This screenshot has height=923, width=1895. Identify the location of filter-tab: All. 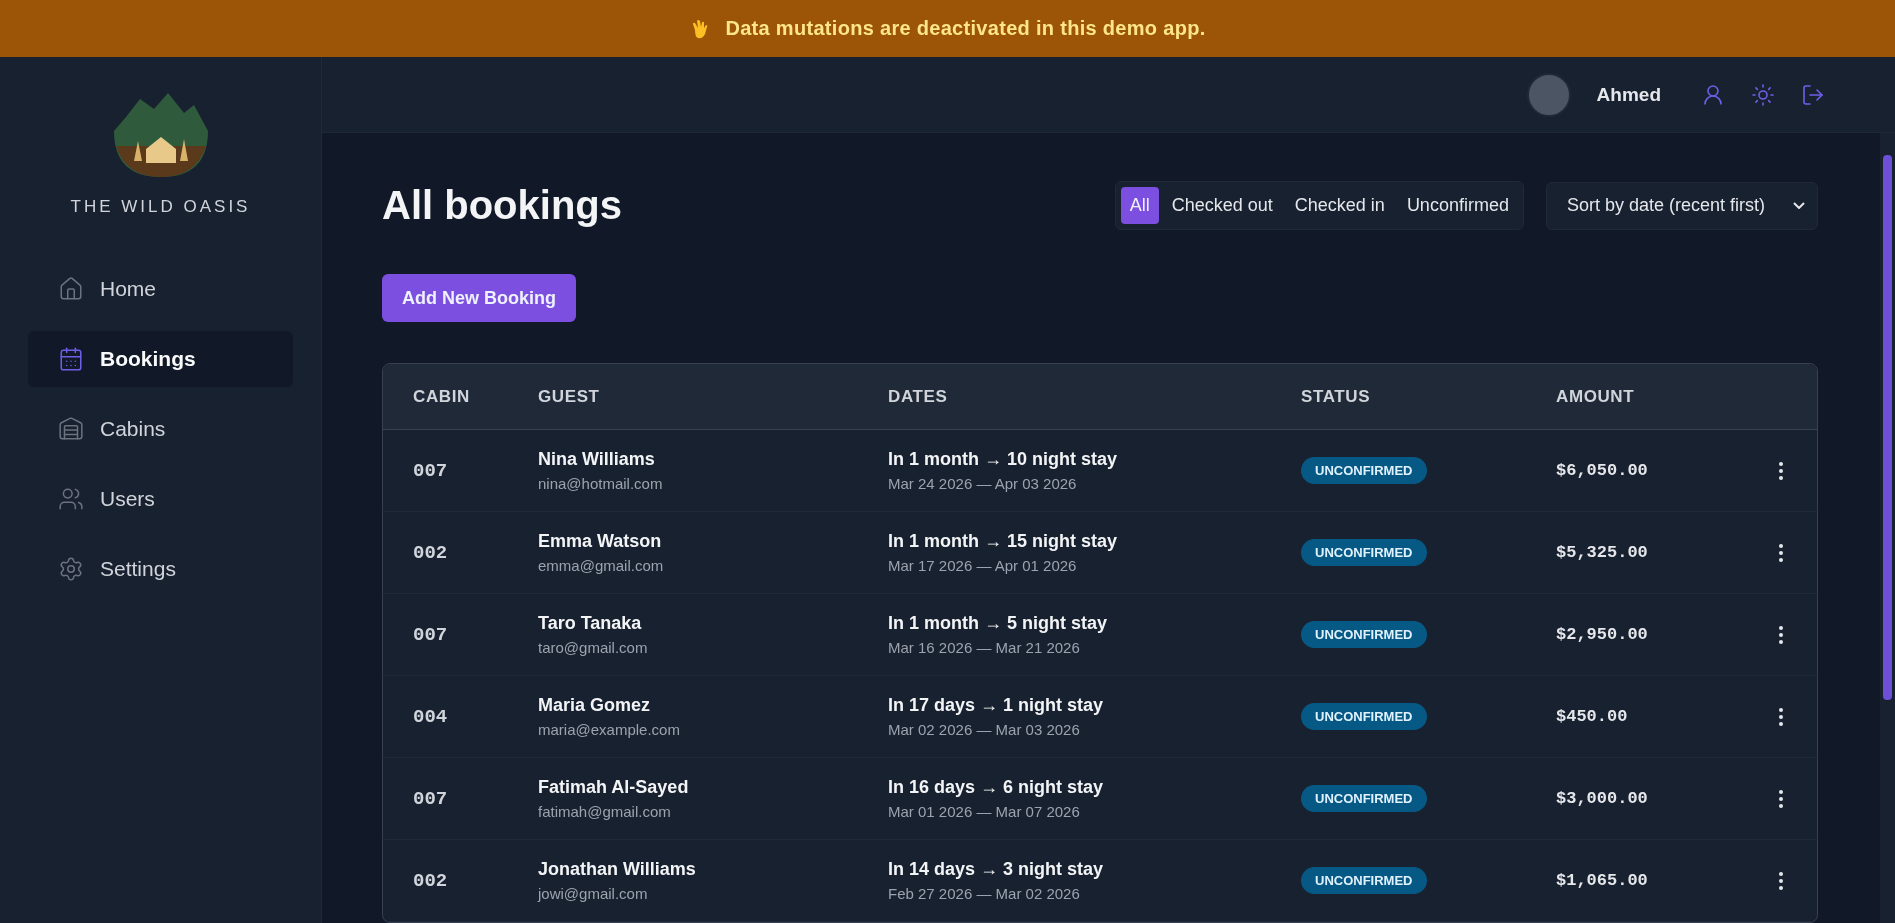
(1139, 205).